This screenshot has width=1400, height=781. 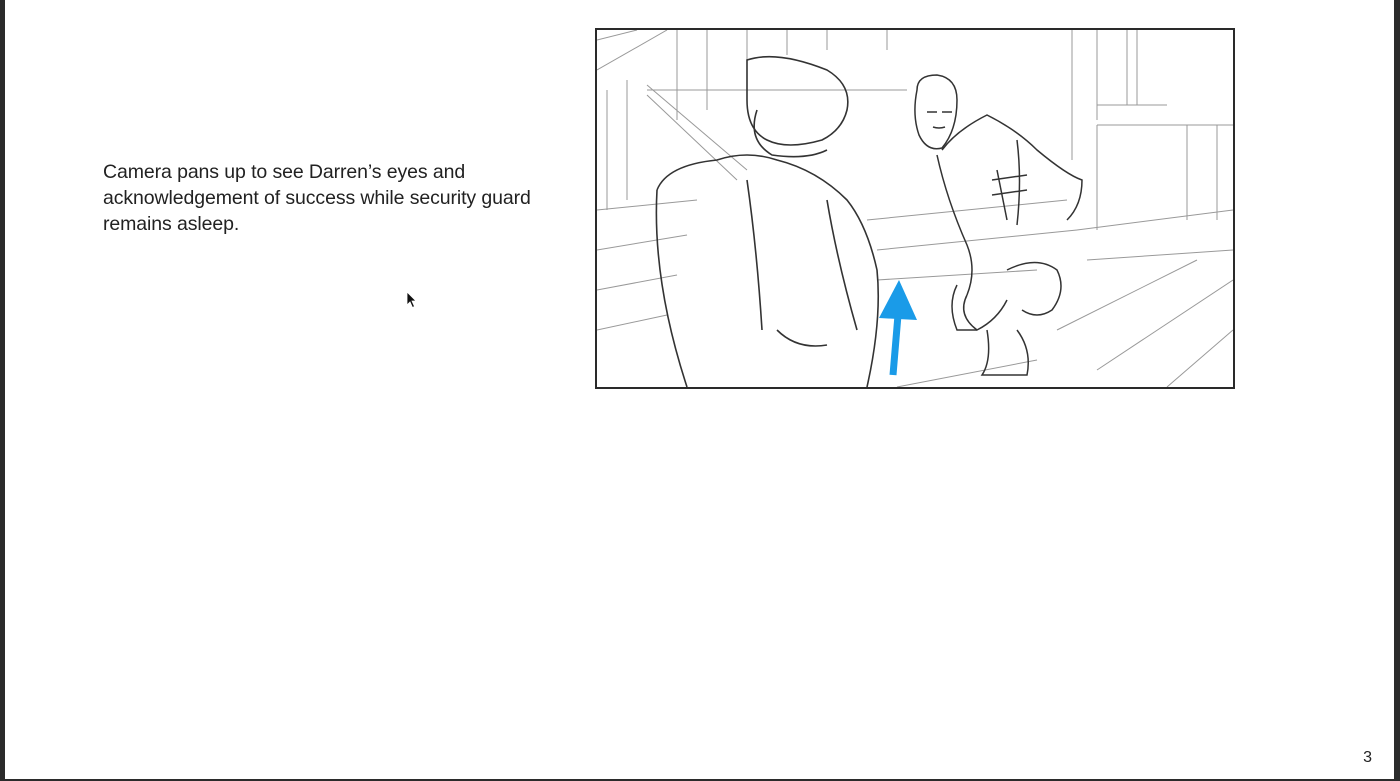 I want to click on mouse-pointer-icon, so click(x=411, y=300).